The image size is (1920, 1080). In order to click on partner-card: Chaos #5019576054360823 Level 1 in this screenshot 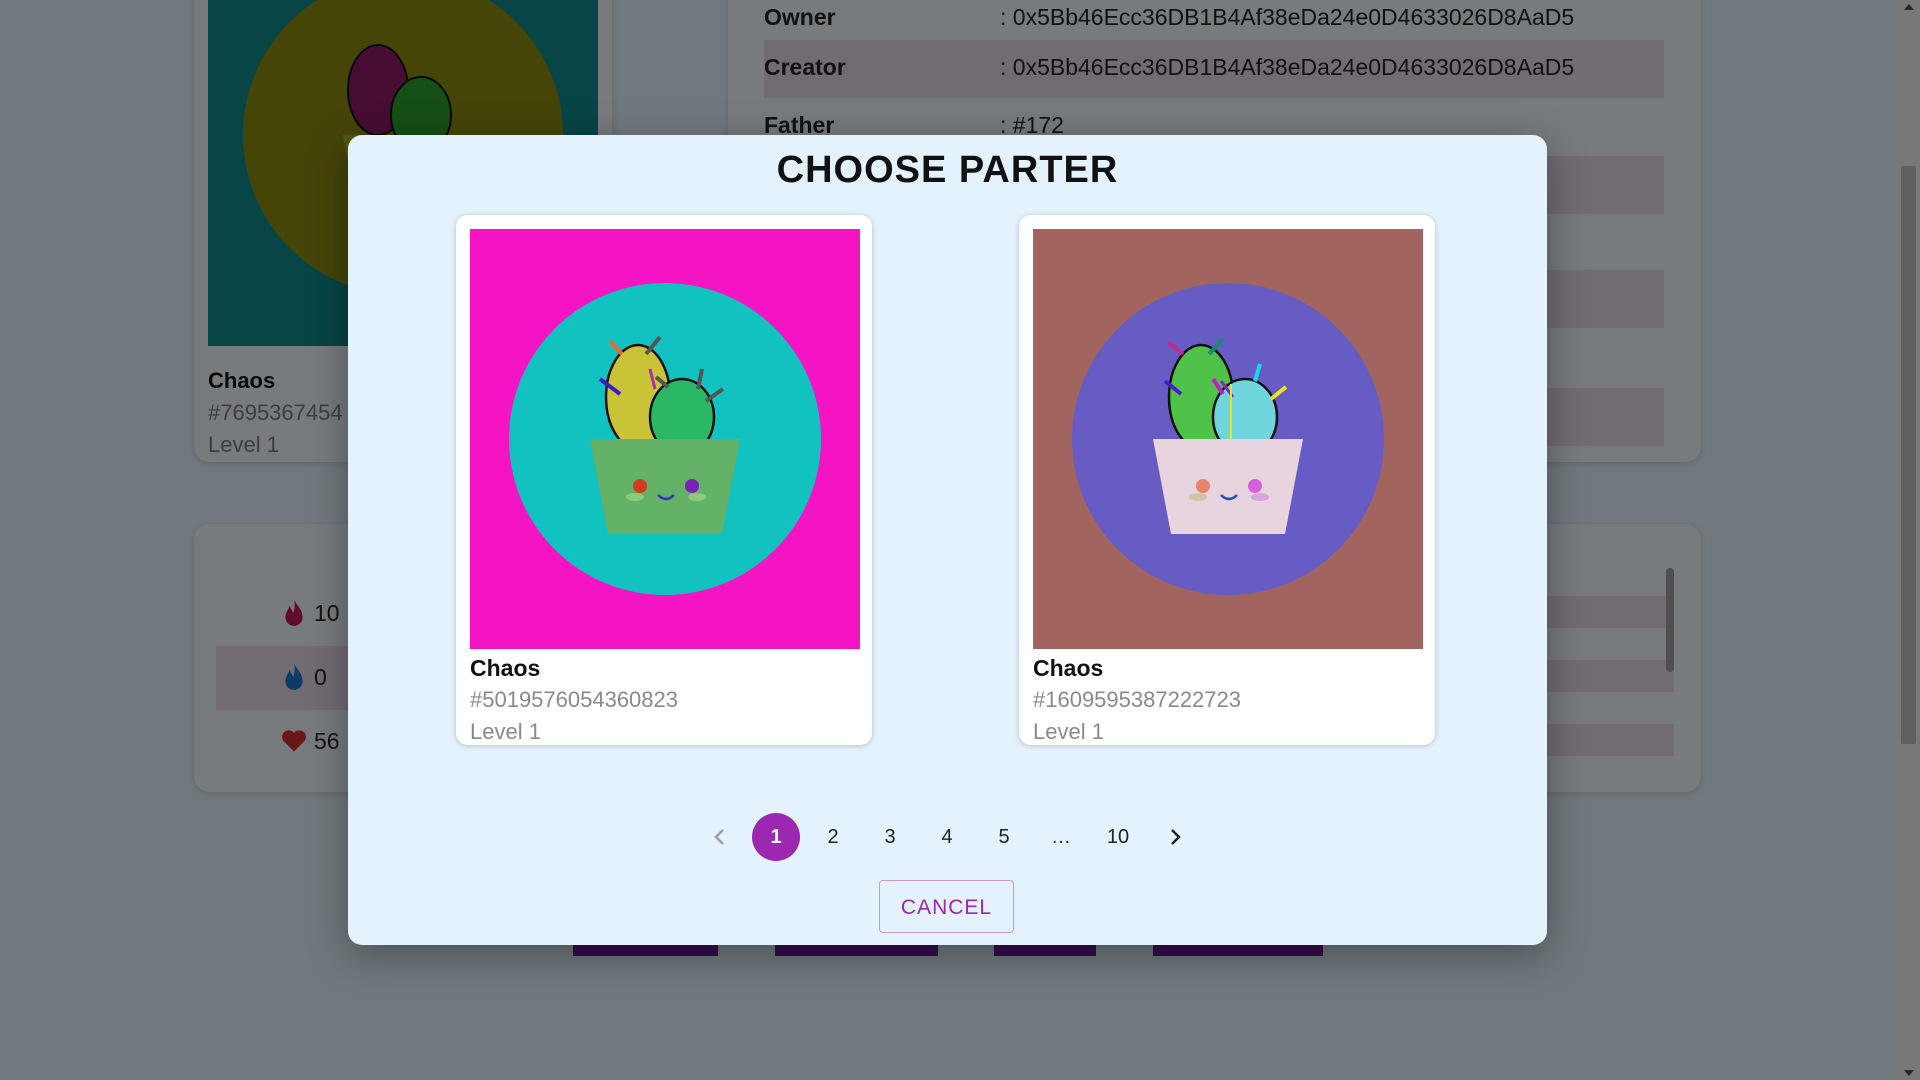, I will do `click(664, 480)`.